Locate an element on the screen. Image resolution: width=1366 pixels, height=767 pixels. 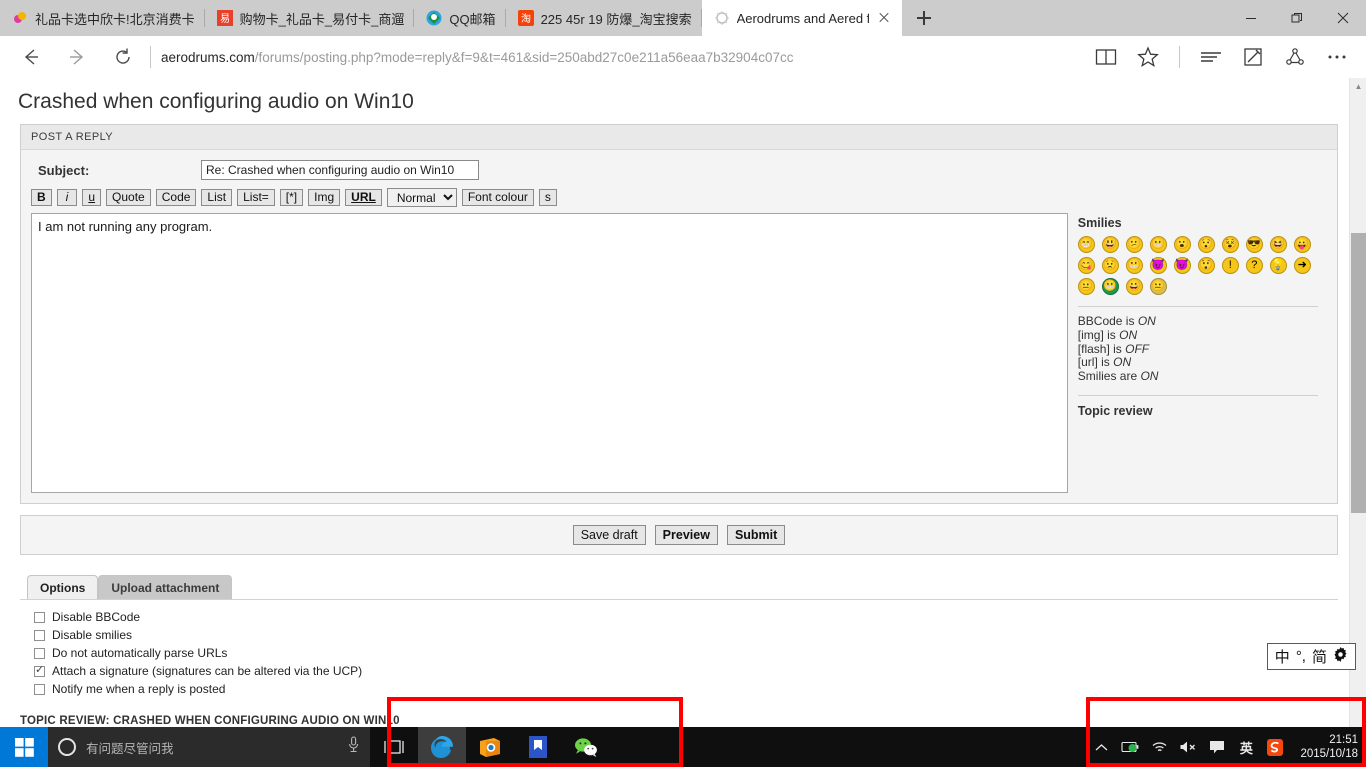
smiley-icon: 😕 is located at coordinates (1134, 244).